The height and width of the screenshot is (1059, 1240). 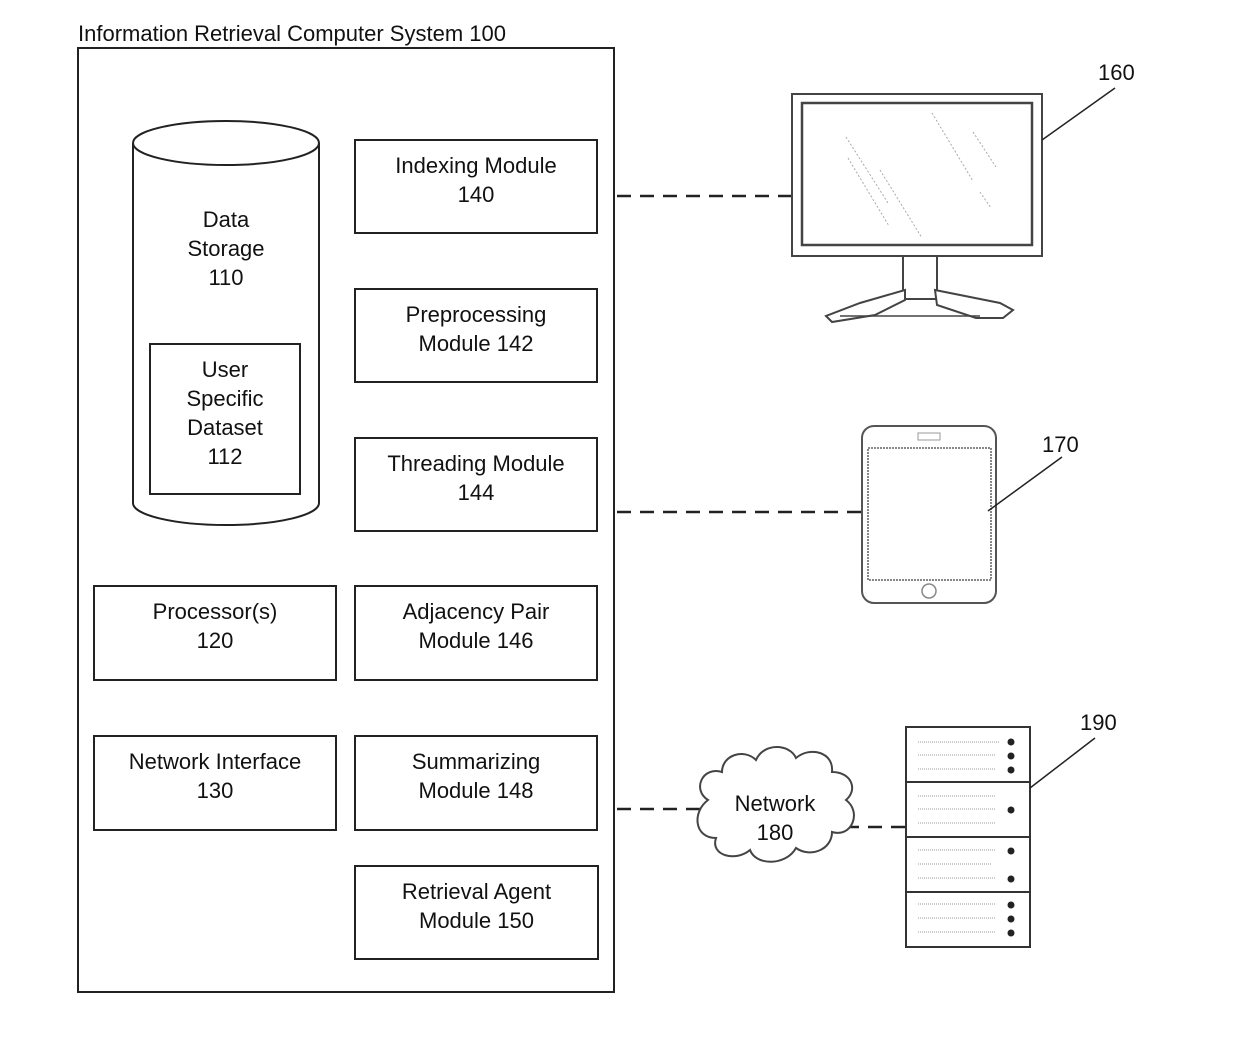 What do you see at coordinates (215, 640) in the screenshot?
I see `box-line: 120` at bounding box center [215, 640].